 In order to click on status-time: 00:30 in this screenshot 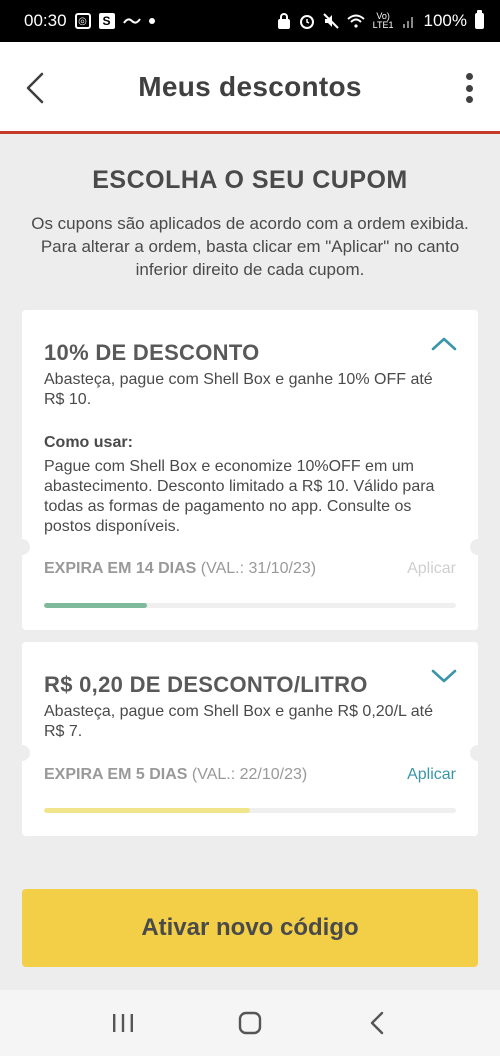, I will do `click(45, 20)`.